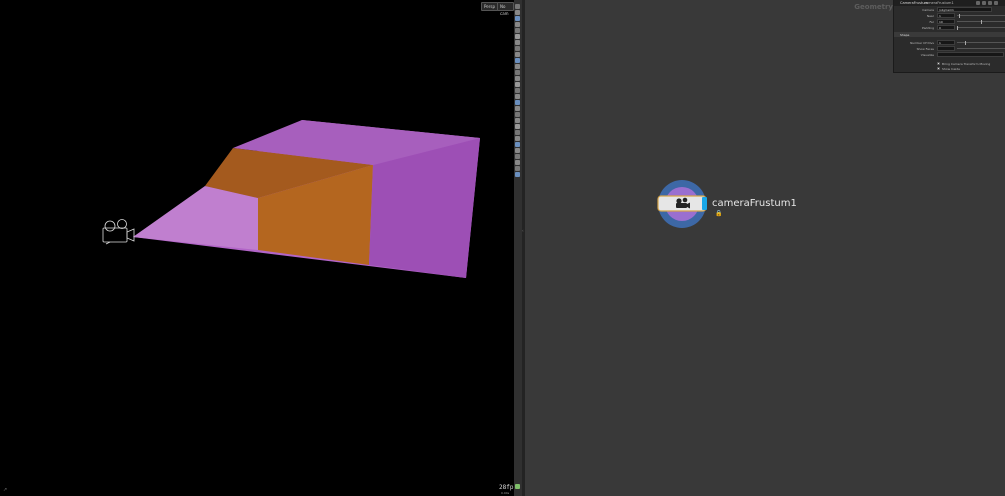  I want to click on gear-icon, so click(984, 3).